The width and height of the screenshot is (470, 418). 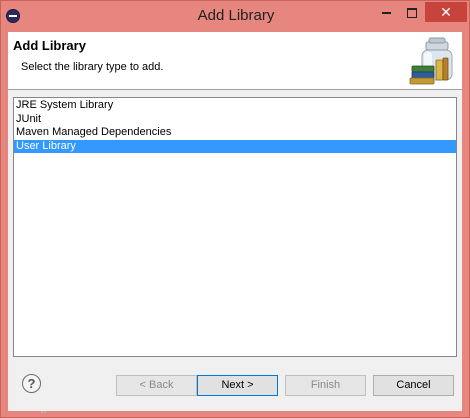 I want to click on page-description: Select the library type to add., so click(x=92, y=67).